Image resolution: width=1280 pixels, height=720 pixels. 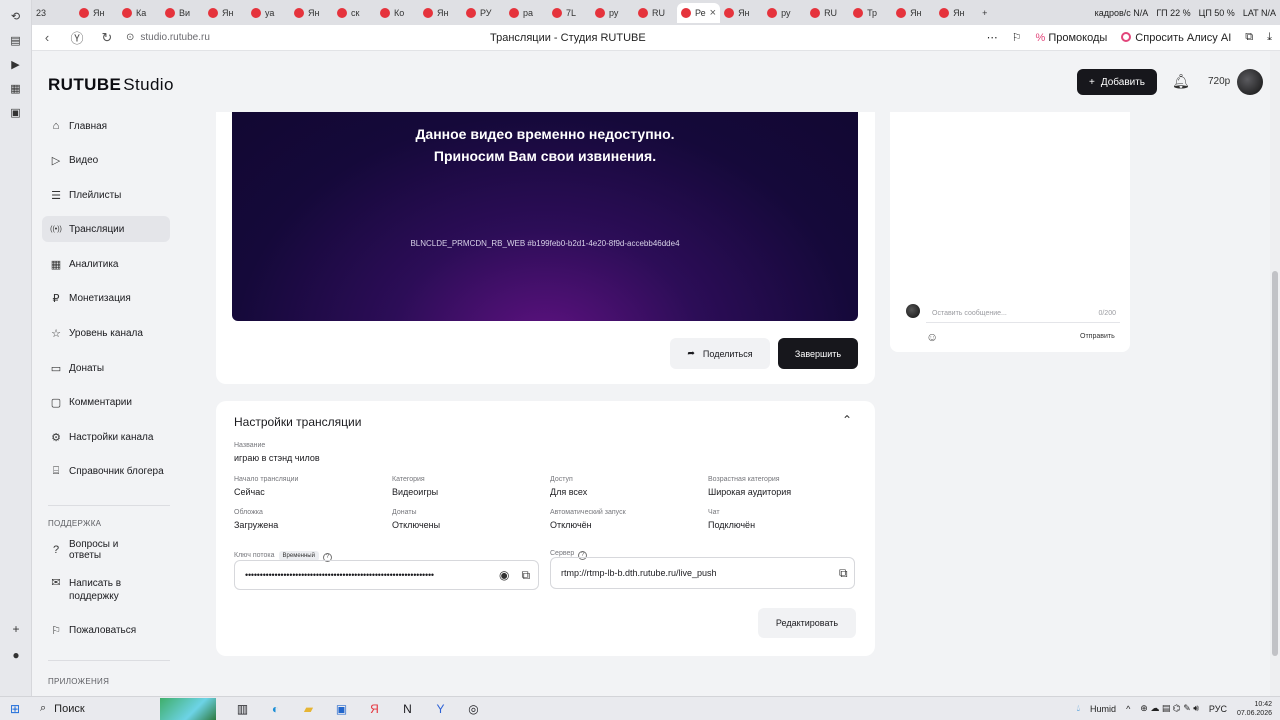 I want to click on quality-label: 720p, so click(x=1219, y=81).